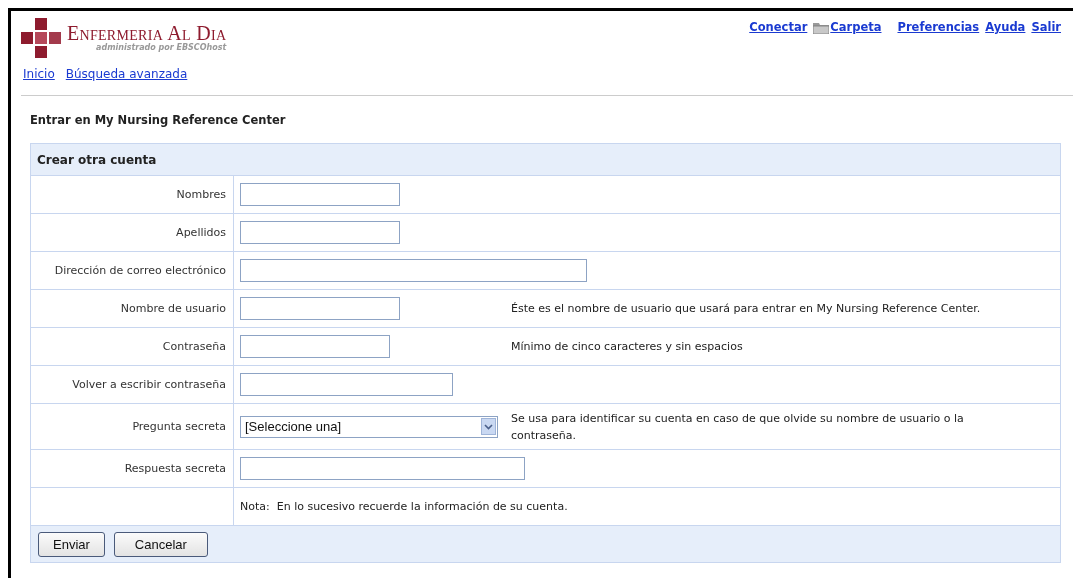 The height and width of the screenshot is (578, 1073). Describe the element at coordinates (746, 309) in the screenshot. I see `hint-text: Éste es el nombre de usuario que usará para entrar en My Nursing Reference Center.` at that location.